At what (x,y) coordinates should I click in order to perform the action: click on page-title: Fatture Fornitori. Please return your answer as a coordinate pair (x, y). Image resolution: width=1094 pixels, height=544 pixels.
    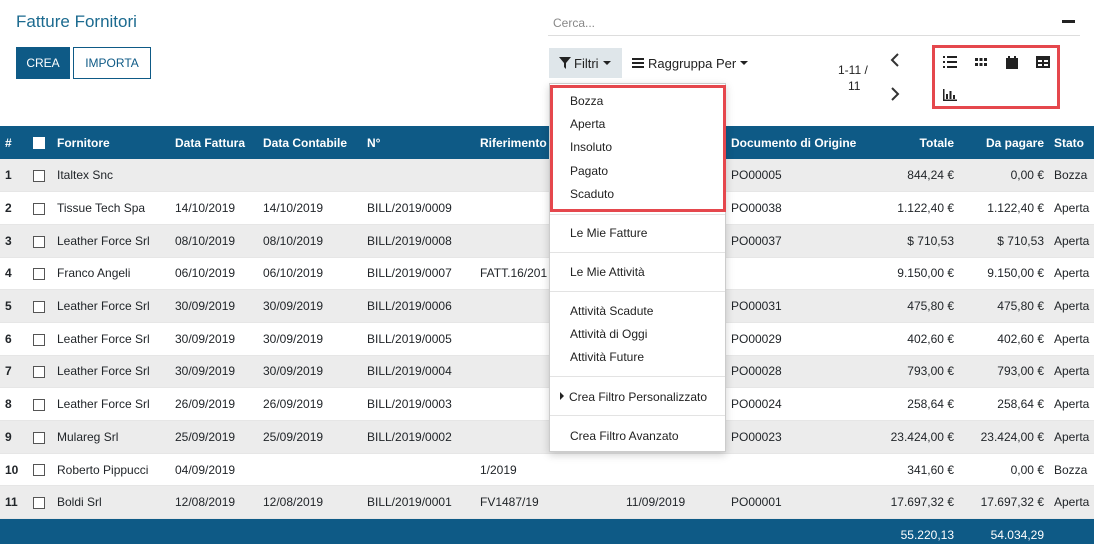
    Looking at the image, I should click on (76, 21).